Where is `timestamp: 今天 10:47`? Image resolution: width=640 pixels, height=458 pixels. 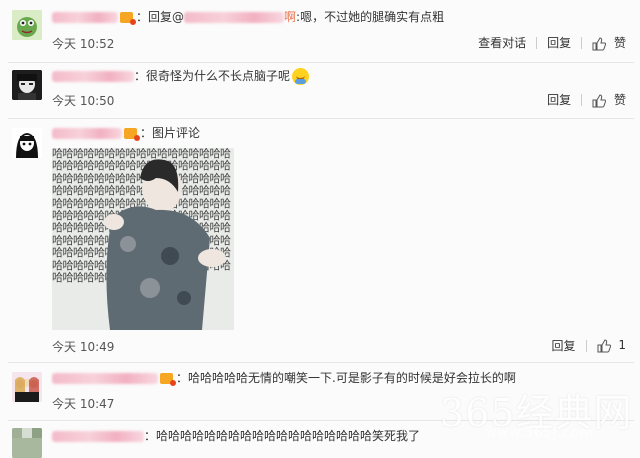
timestamp: 今天 10:47 is located at coordinates (83, 404).